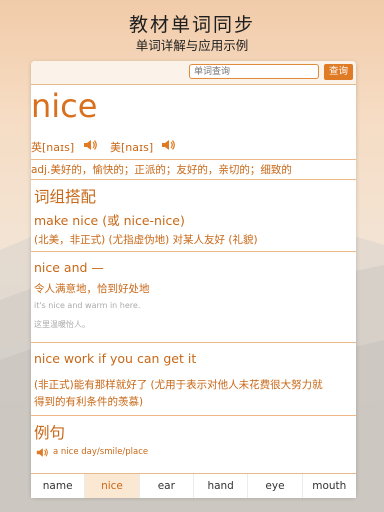 The image size is (384, 512). I want to click on tab-eye: eye, so click(275, 486).